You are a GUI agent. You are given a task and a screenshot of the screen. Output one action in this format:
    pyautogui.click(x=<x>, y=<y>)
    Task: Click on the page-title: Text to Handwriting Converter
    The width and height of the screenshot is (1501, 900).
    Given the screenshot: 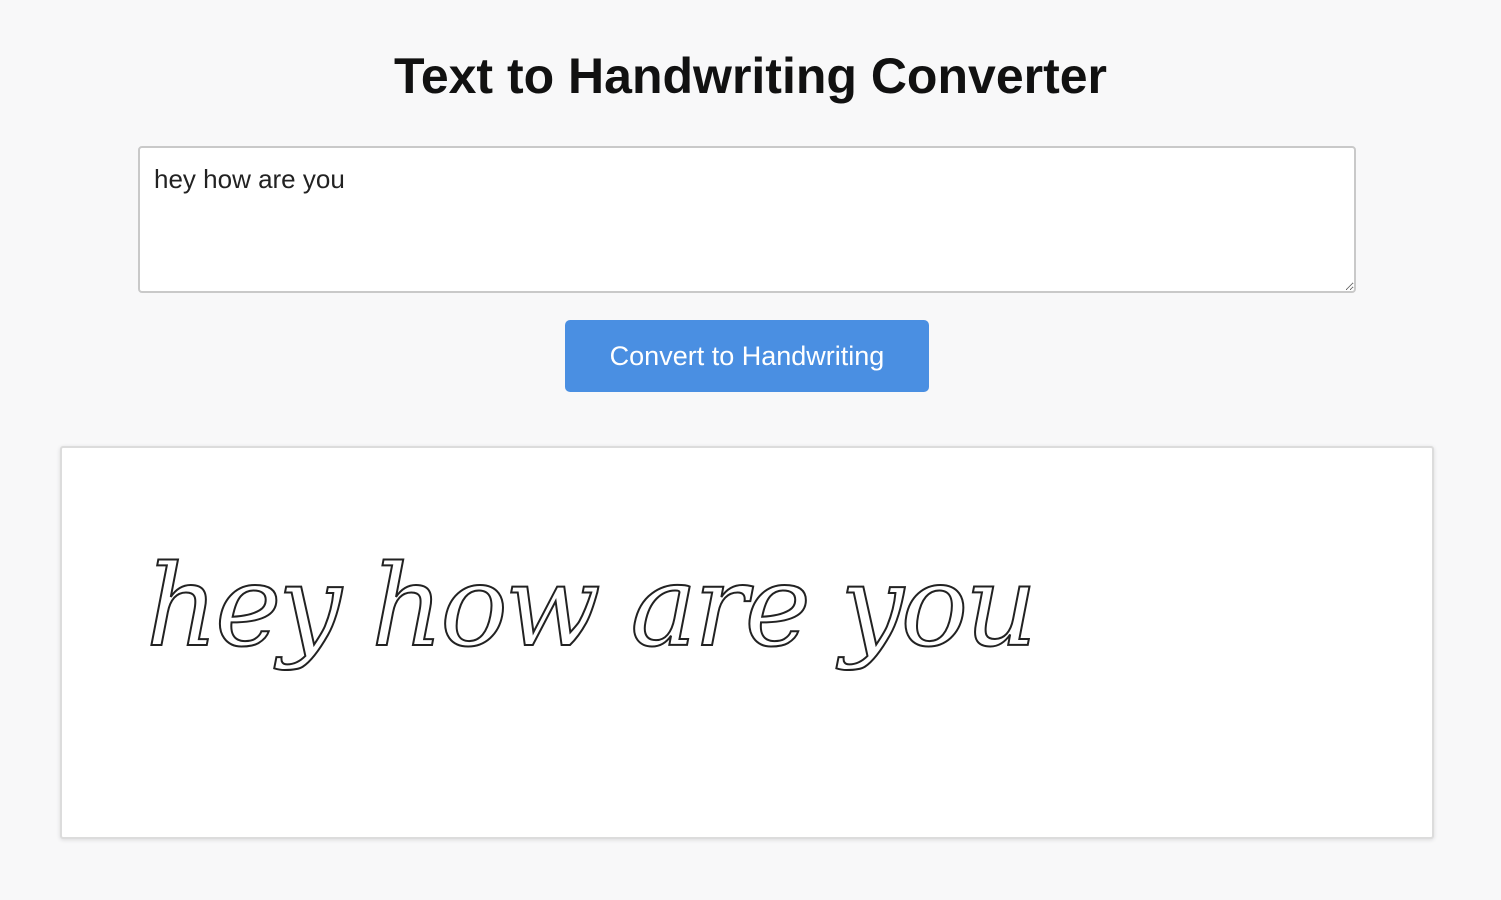 What is the action you would take?
    pyautogui.click(x=750, y=76)
    